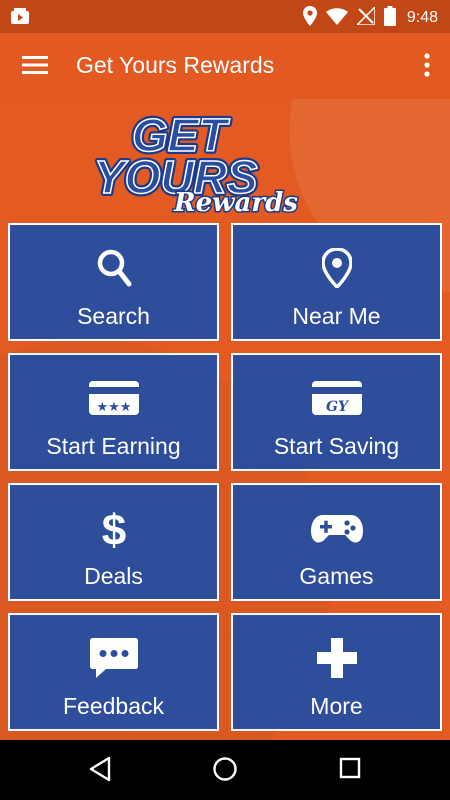 The height and width of the screenshot is (800, 450). I want to click on games-tile: Games, so click(336, 542).